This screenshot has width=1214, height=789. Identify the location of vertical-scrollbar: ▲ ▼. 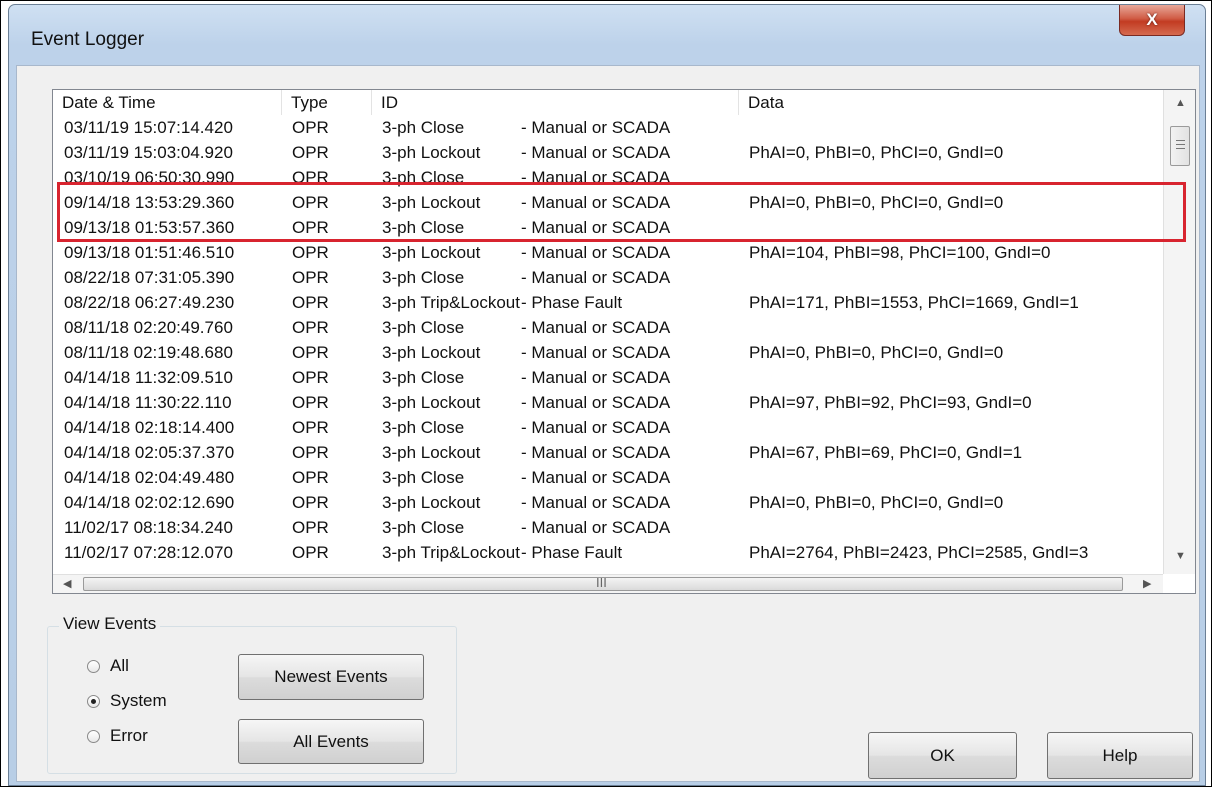
(1179, 332).